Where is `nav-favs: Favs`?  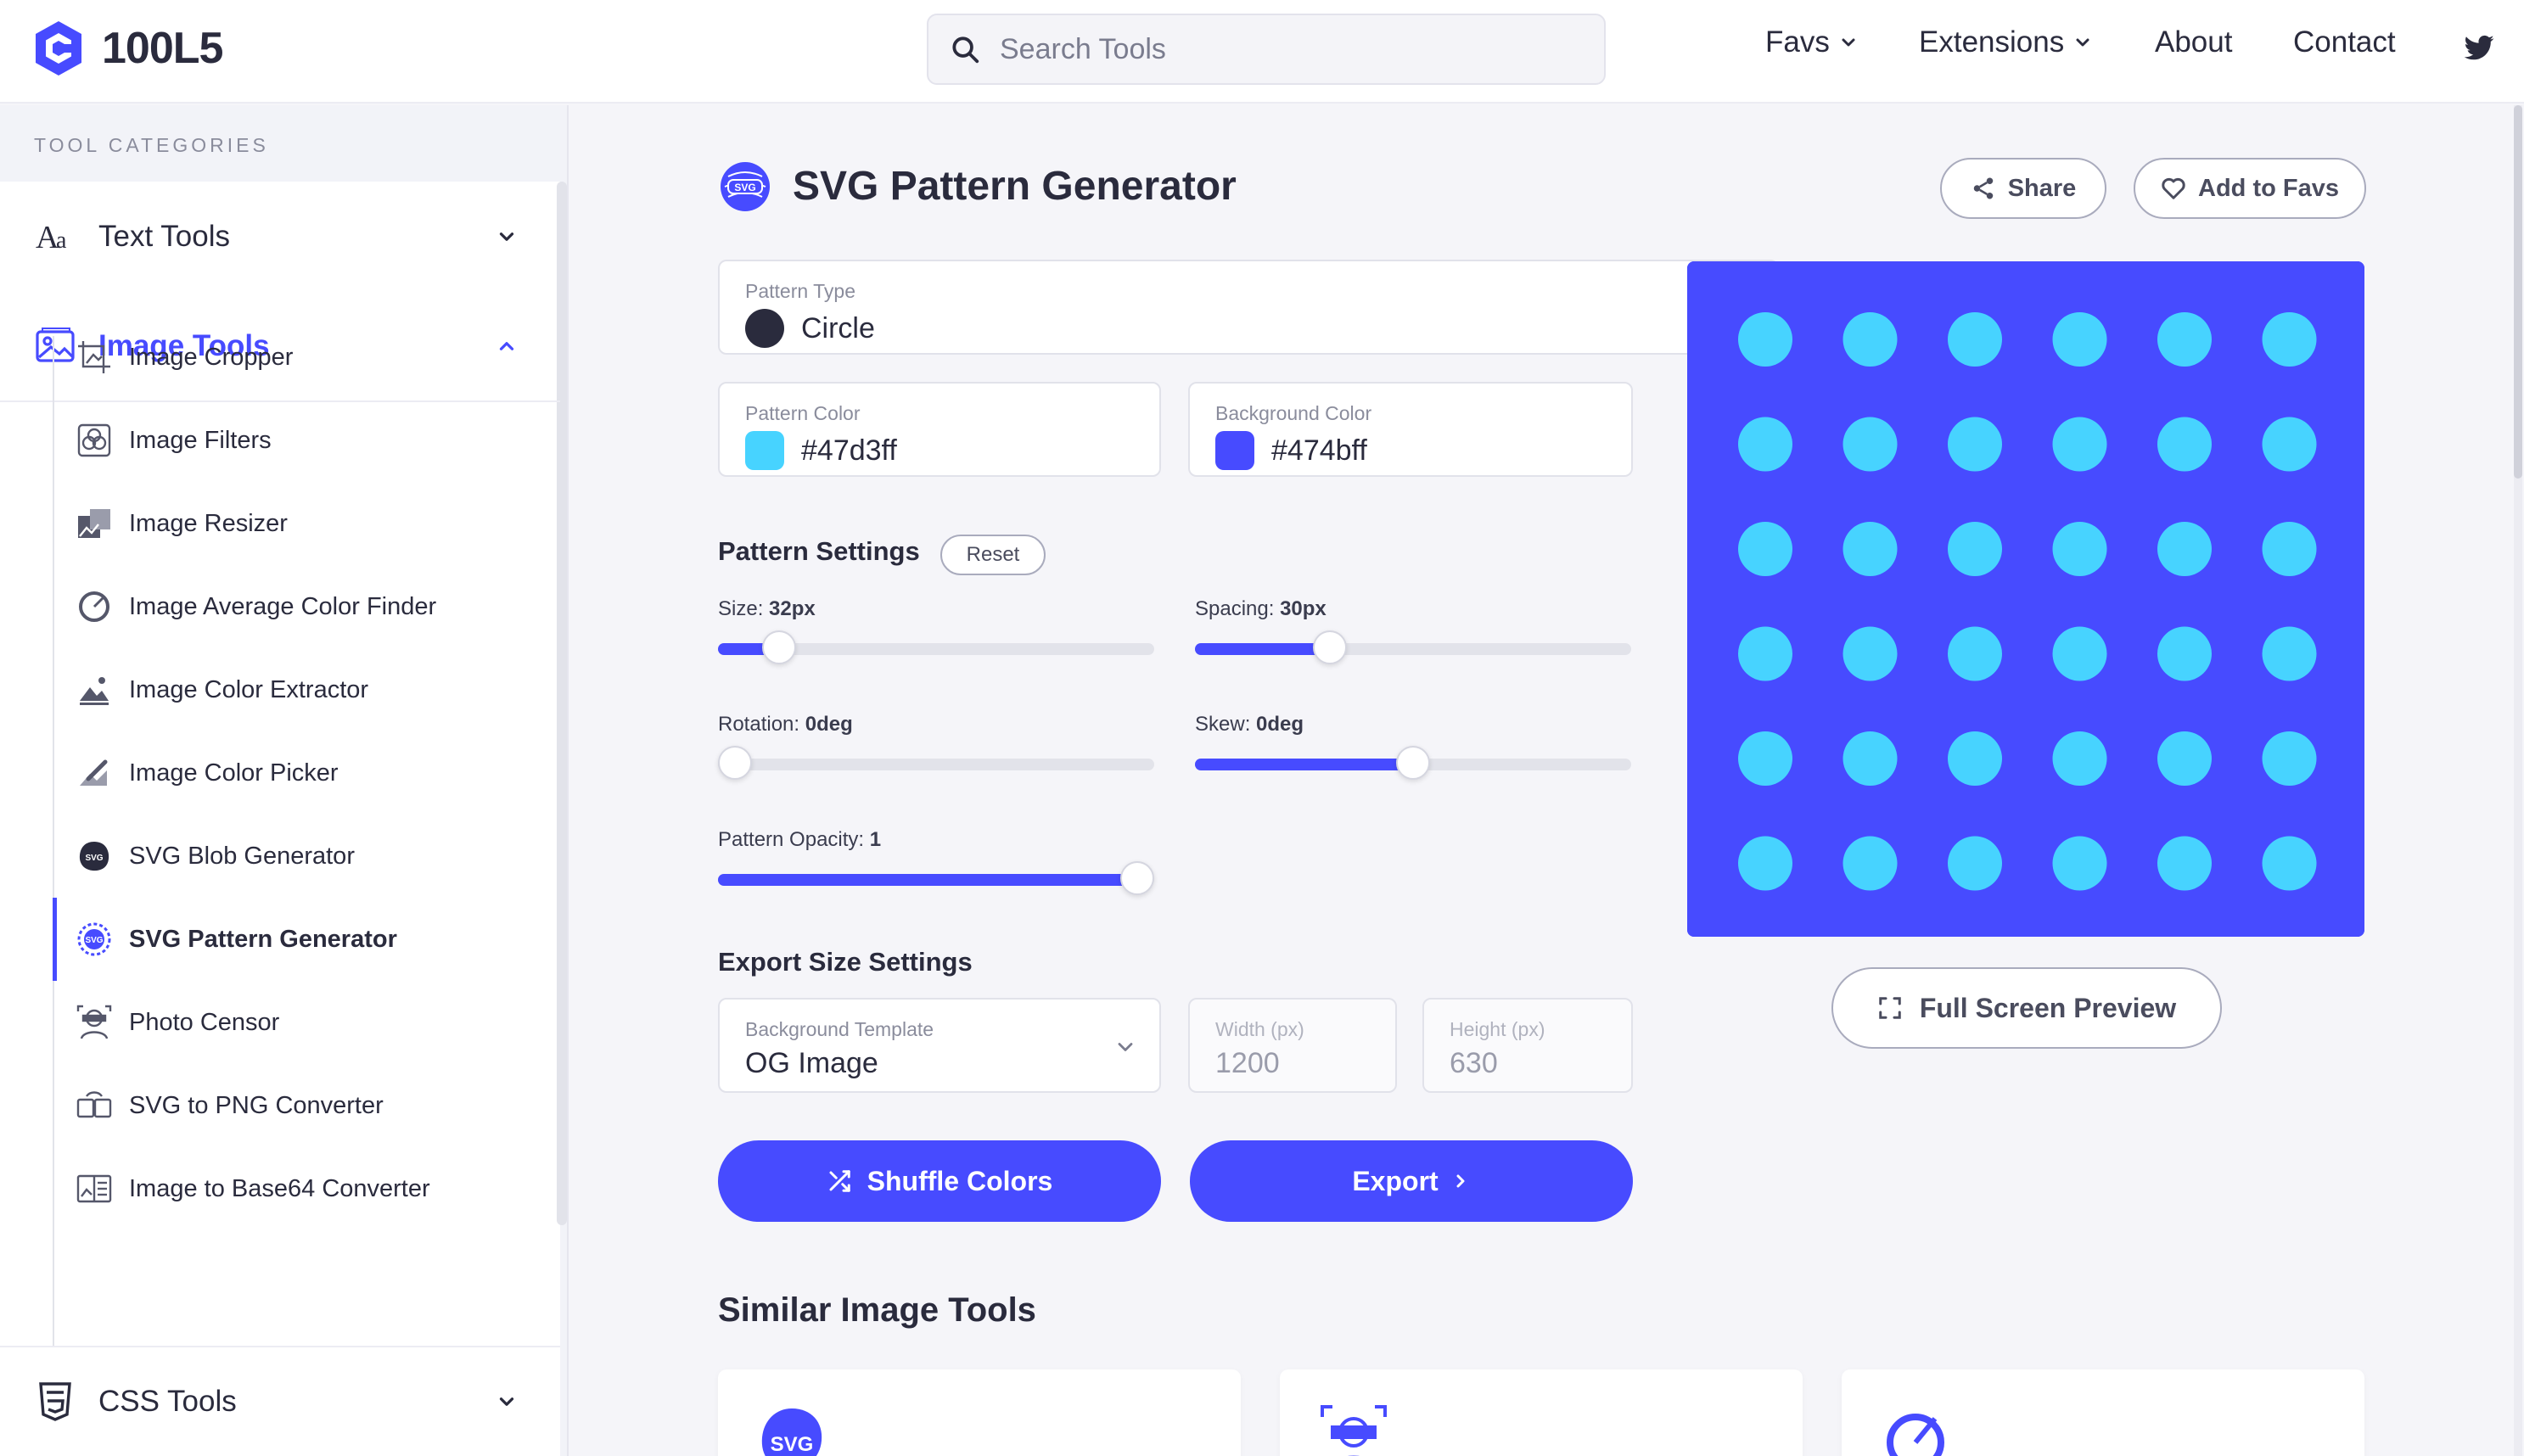 nav-favs: Favs is located at coordinates (1812, 42).